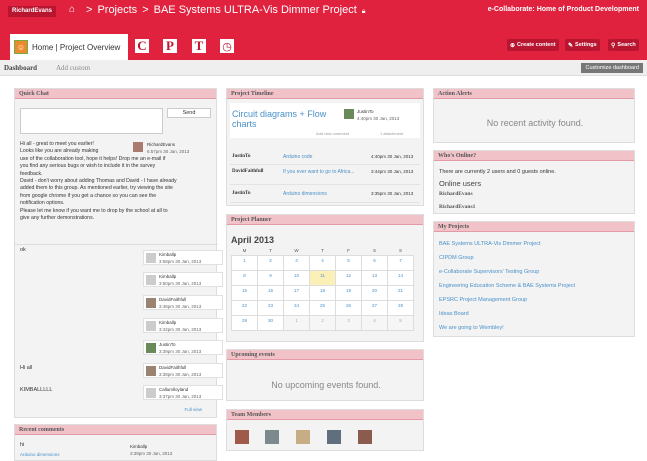  I want to click on calendar-day: 5, so click(348, 262).